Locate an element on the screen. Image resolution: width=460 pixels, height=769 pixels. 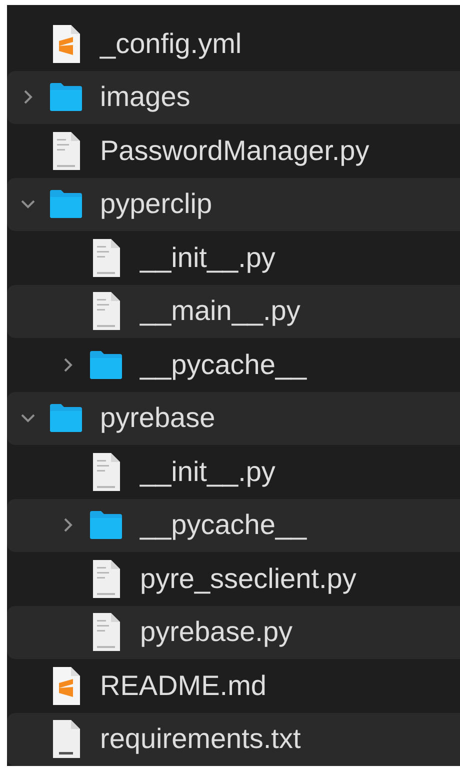
file-row: pyperclip is located at coordinates (233, 204).